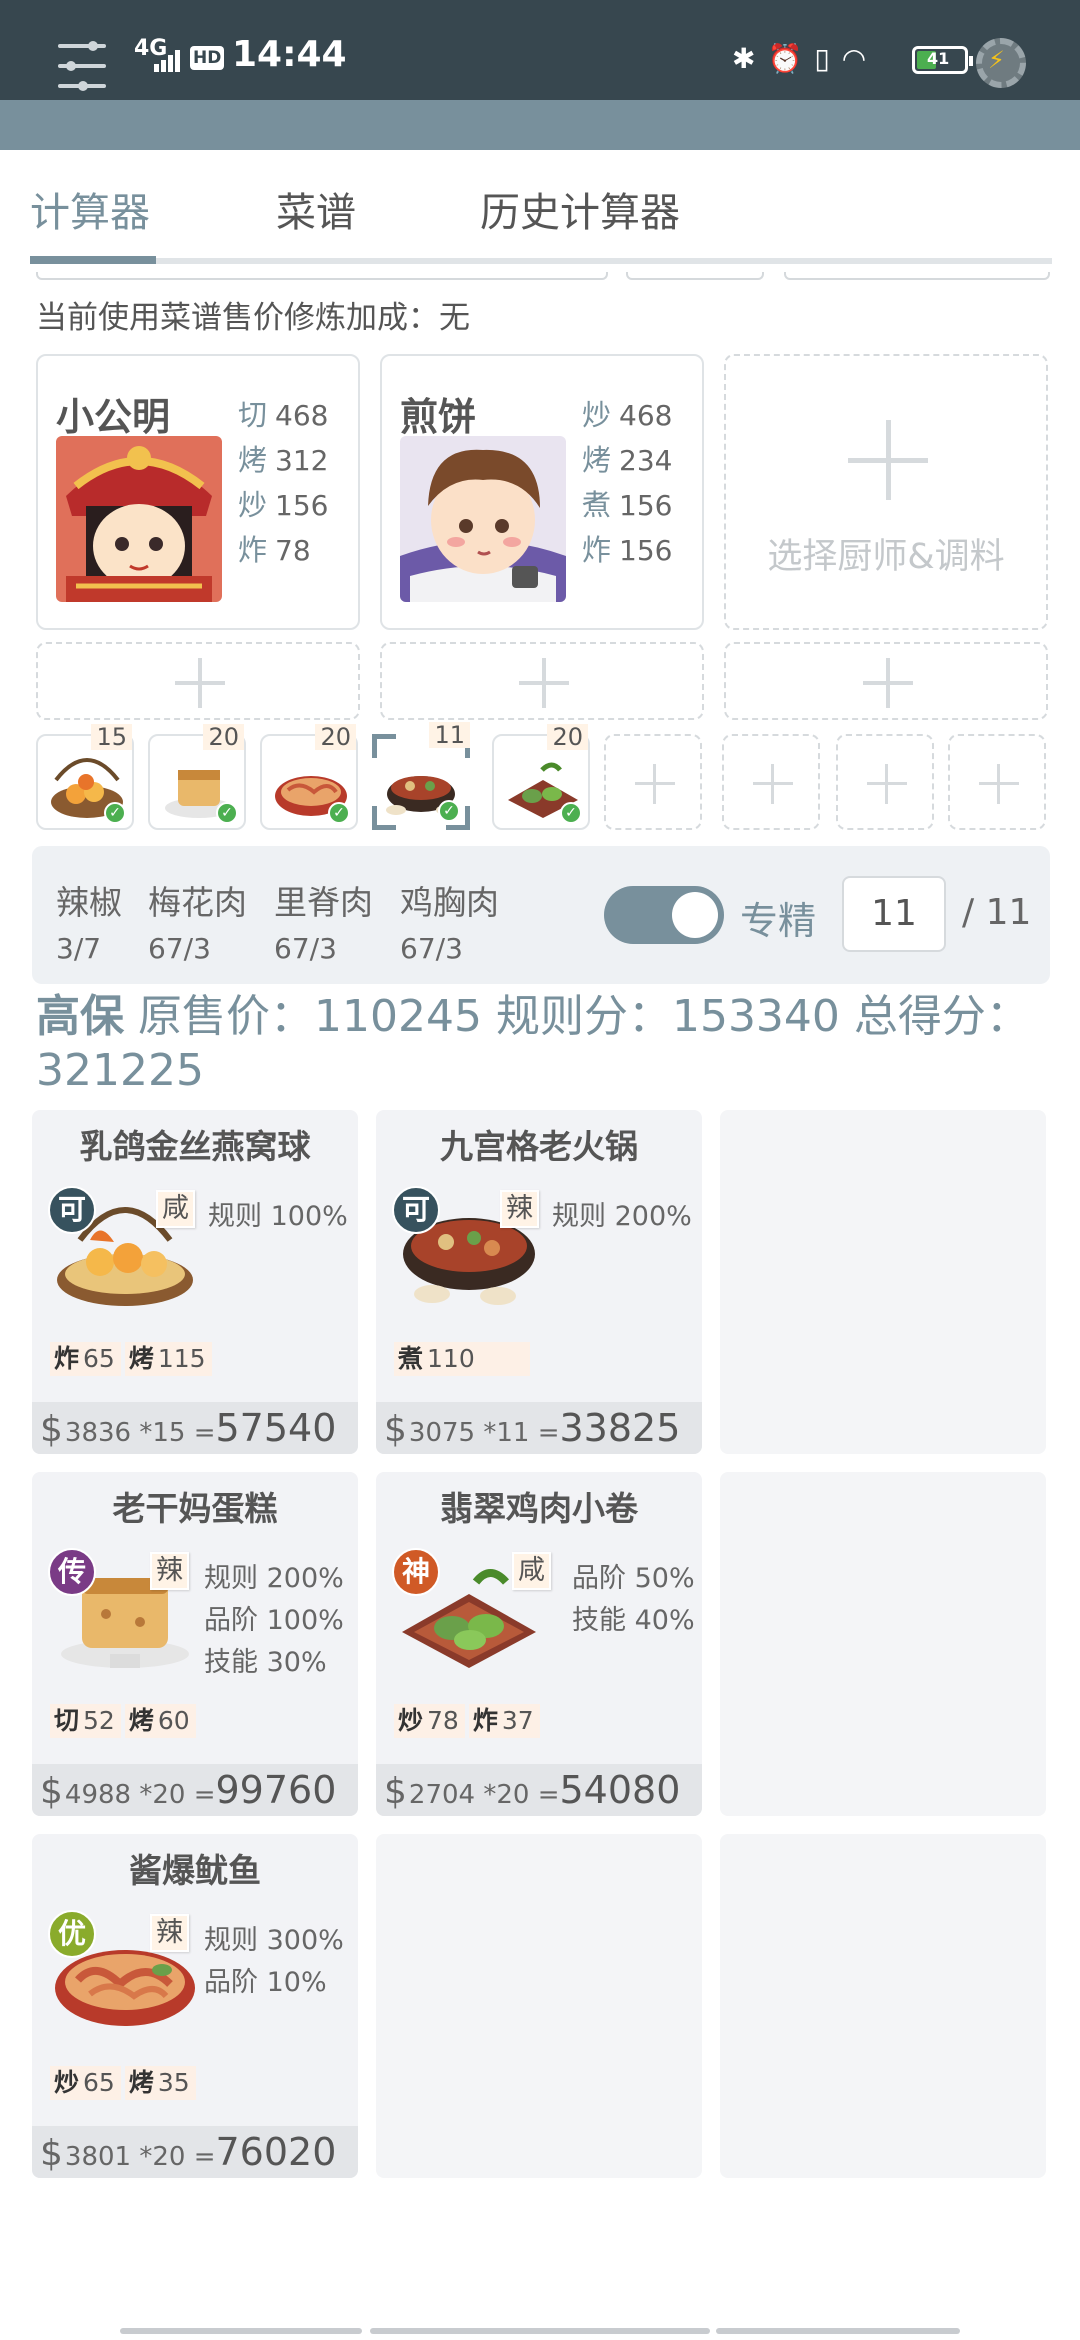 This screenshot has height=2340, width=1080. I want to click on chef-stat: 炒 468, so click(627, 415).